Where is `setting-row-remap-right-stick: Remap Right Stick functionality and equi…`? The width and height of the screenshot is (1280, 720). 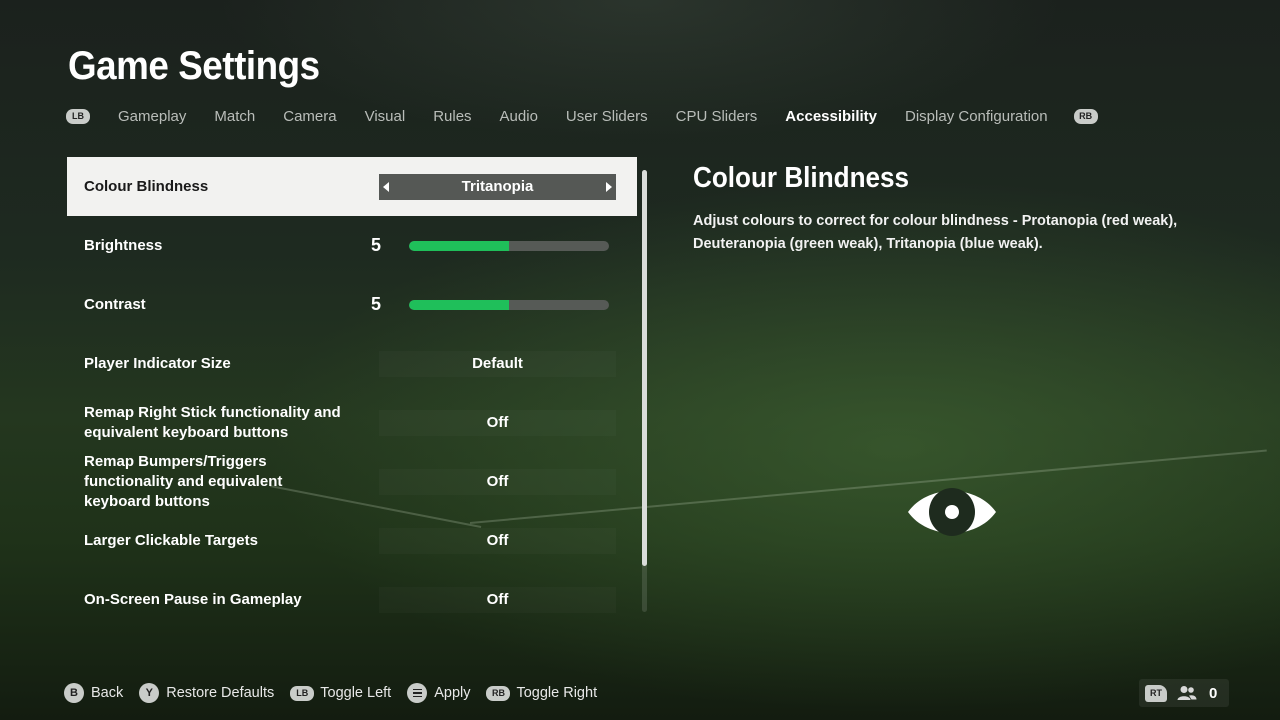
setting-row-remap-right-stick: Remap Right Stick functionality and equi… is located at coordinates (352, 422).